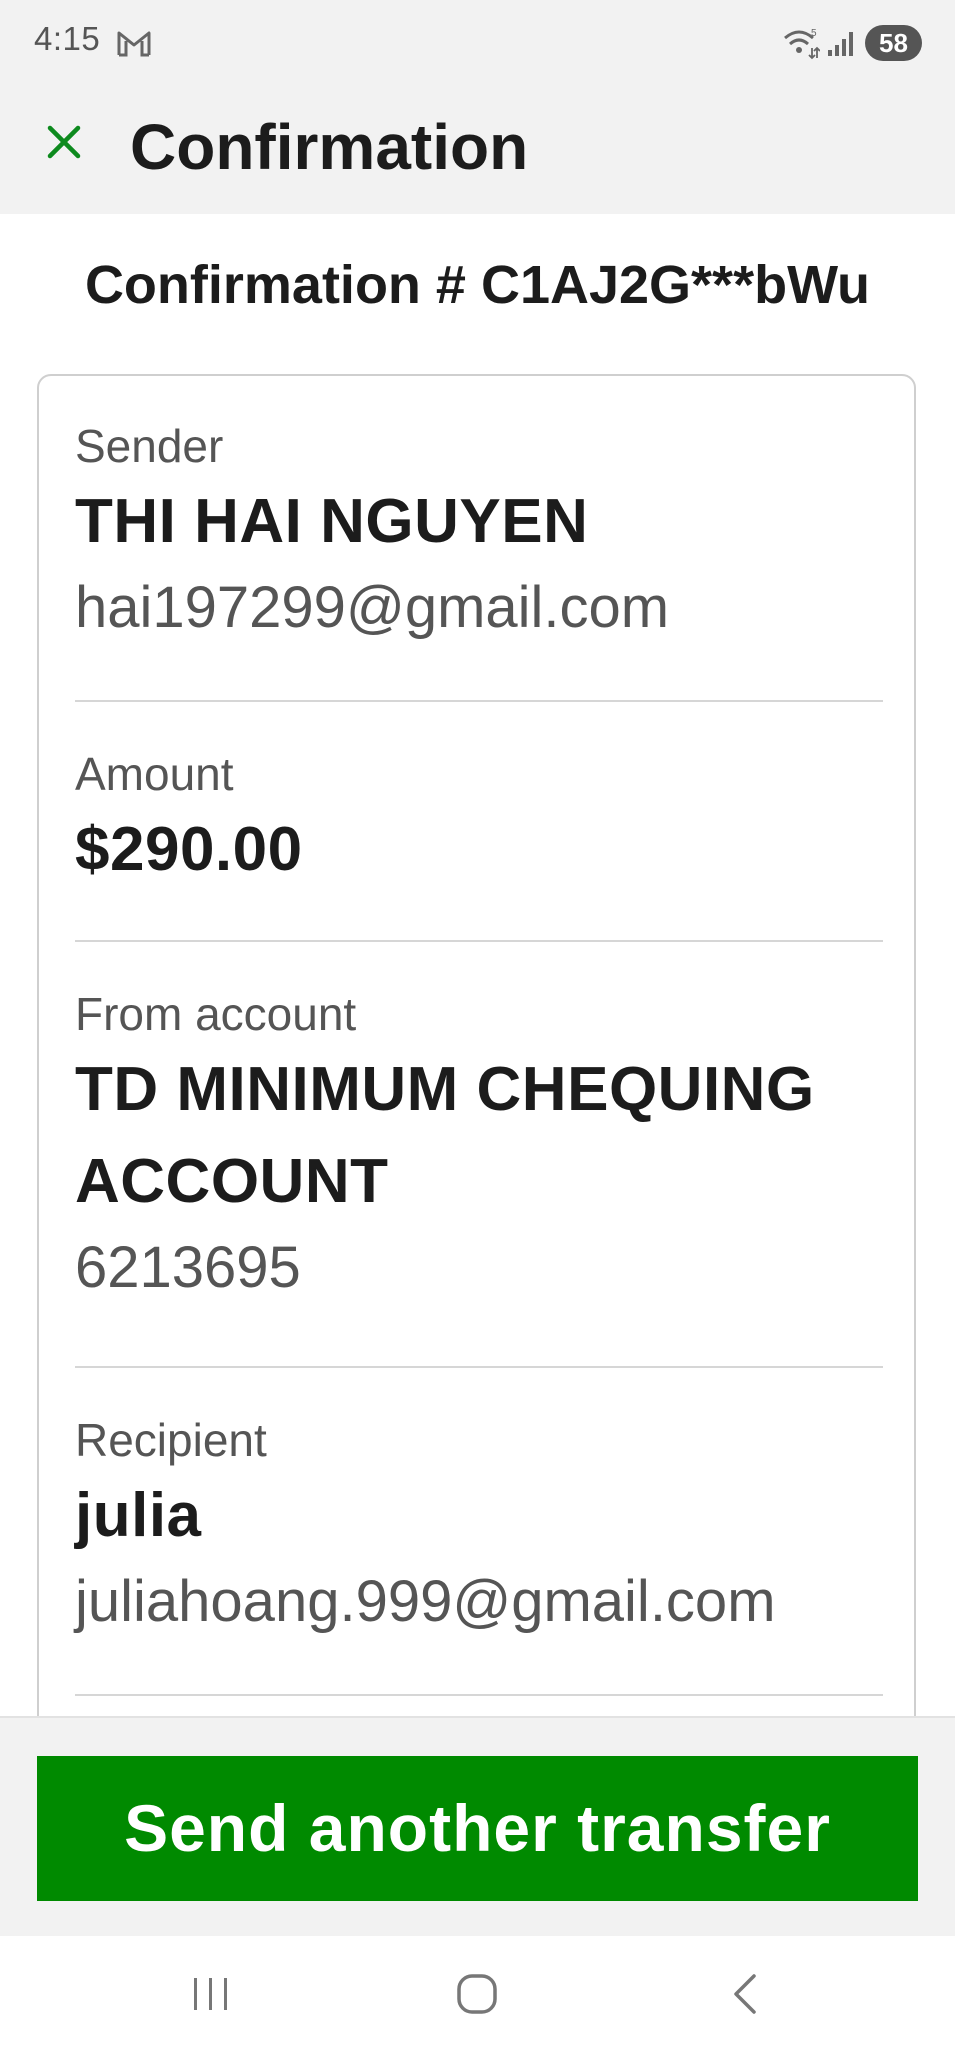  Describe the element at coordinates (64, 142) in the screenshot. I see `close-icon` at that location.